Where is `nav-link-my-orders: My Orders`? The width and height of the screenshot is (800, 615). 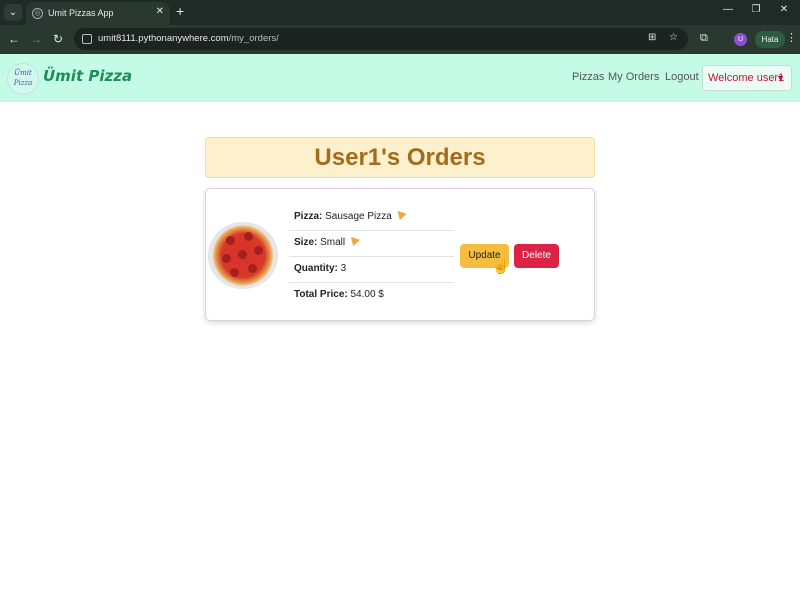 nav-link-my-orders: My Orders is located at coordinates (633, 77).